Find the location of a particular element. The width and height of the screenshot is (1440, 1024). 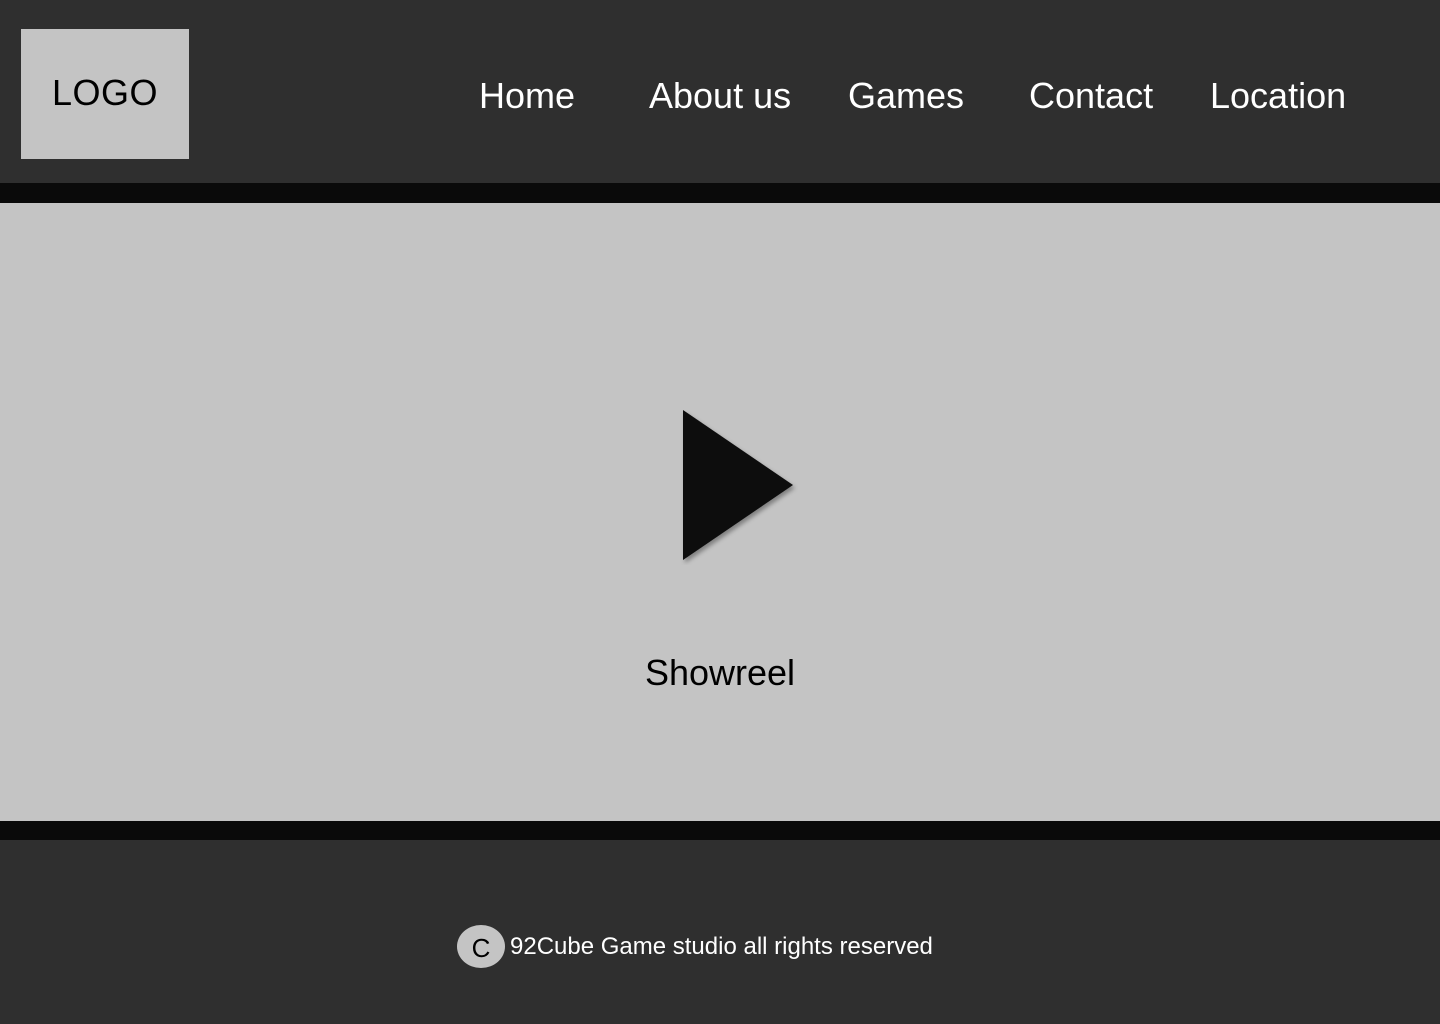

showreel-caption: Showreel is located at coordinates (720, 672).